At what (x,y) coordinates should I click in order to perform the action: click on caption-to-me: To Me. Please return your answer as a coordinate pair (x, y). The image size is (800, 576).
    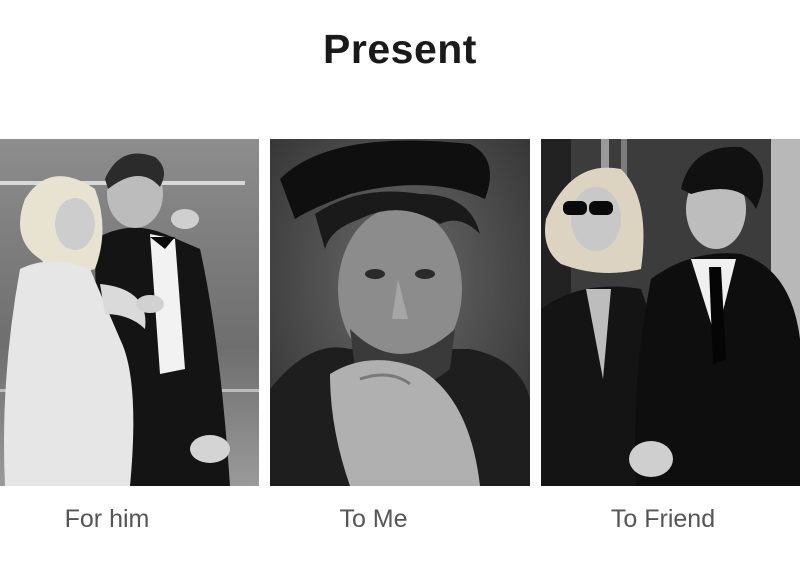
    Looking at the image, I should click on (373, 519).